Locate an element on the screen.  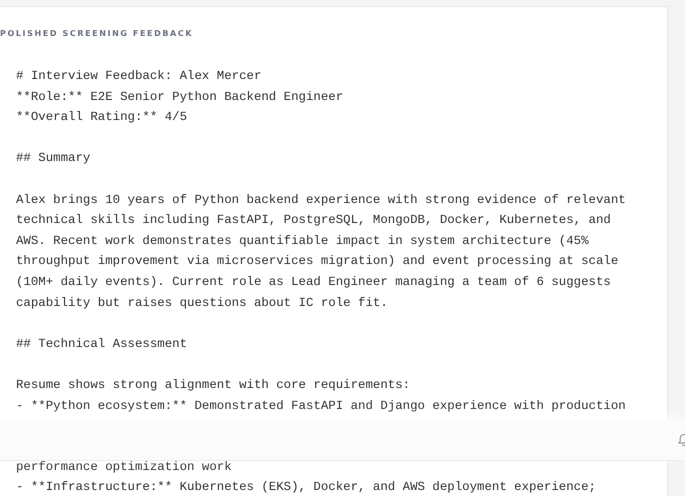
text-line: # Interview Feedback: Alex Mercer is located at coordinates (139, 76).